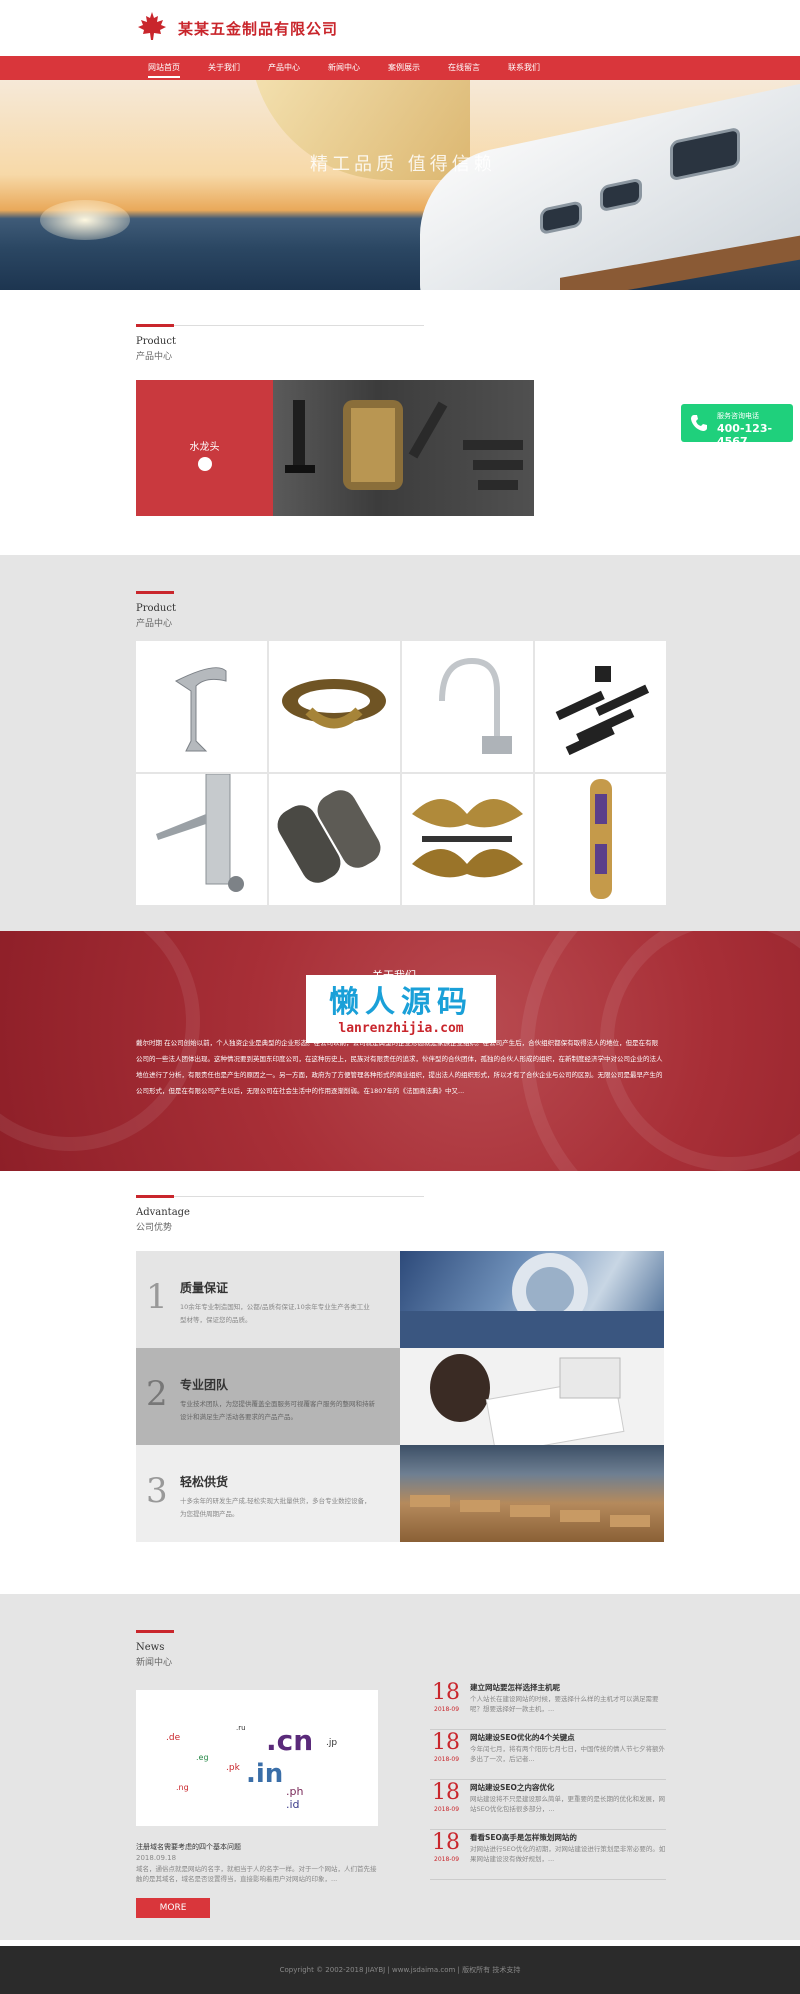  What do you see at coordinates (401, 1028) in the screenshot?
I see `watermark-small: lanrenzhijia.com` at bounding box center [401, 1028].